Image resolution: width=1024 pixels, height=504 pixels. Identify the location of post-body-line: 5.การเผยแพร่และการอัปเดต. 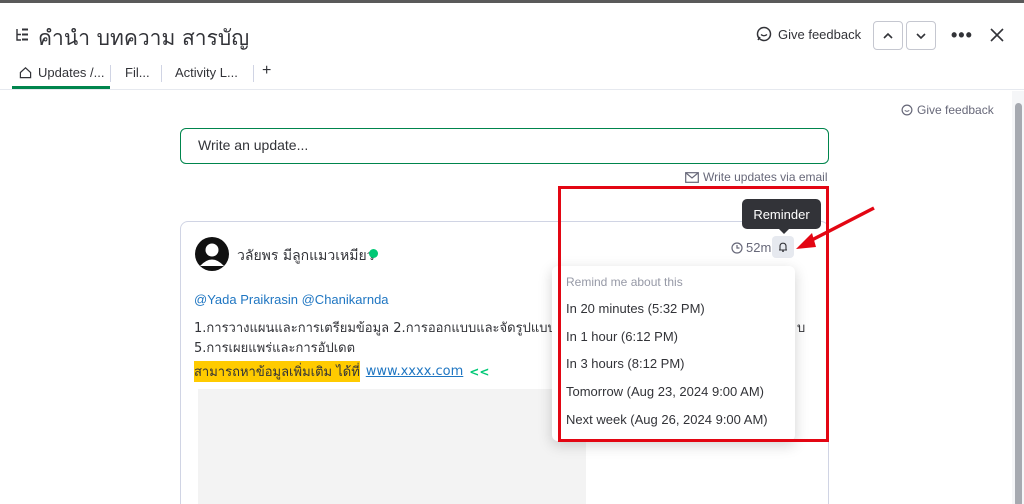
(275, 348).